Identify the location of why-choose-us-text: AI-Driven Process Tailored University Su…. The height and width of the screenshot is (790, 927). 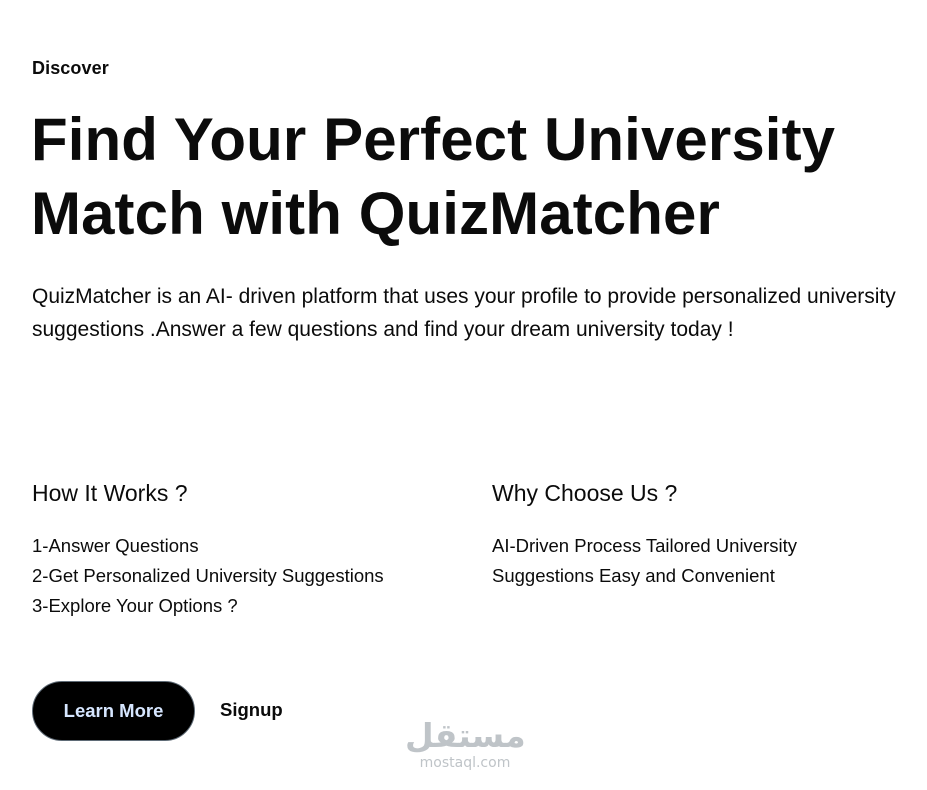
(645, 560).